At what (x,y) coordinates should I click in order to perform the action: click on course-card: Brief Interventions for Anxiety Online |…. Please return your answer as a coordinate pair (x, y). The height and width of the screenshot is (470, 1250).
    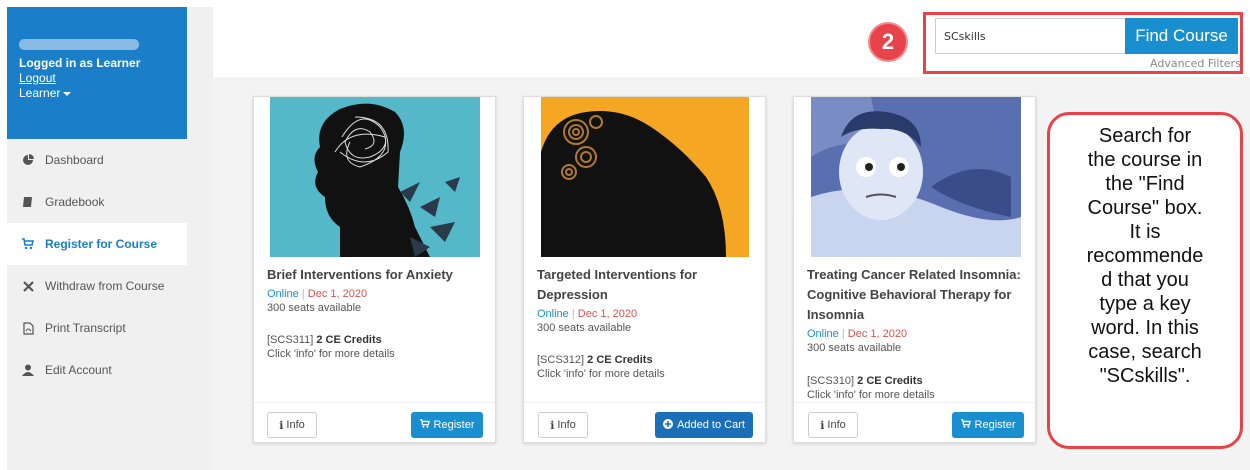
    Looking at the image, I should click on (374, 269).